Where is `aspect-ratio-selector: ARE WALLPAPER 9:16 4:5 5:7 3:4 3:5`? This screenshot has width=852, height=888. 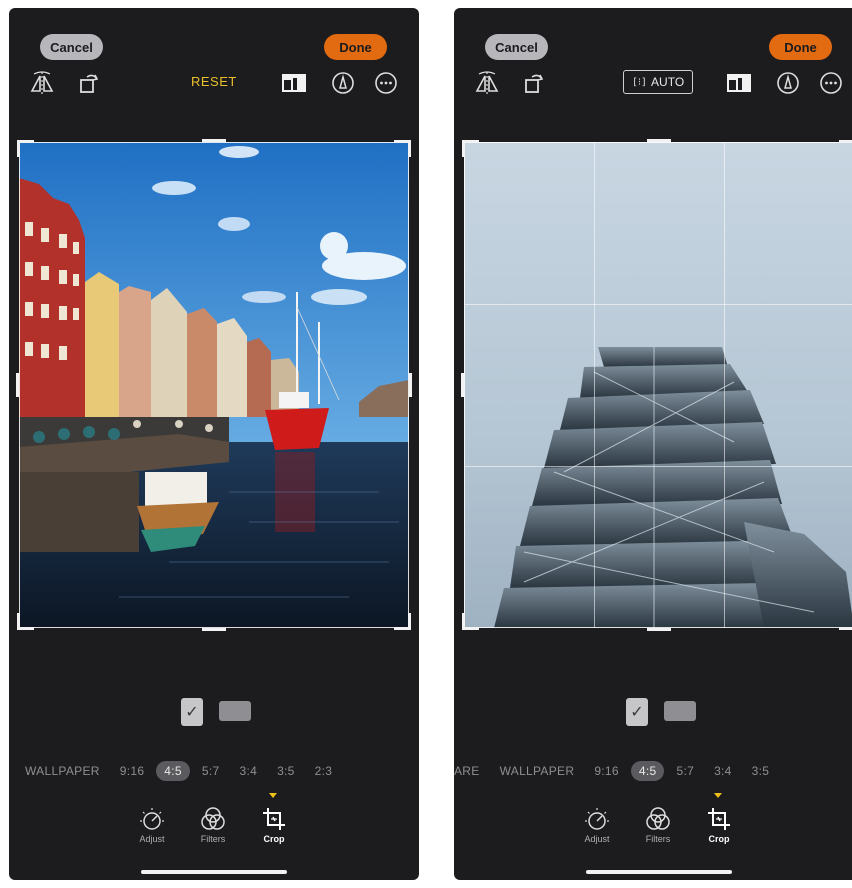
aspect-ratio-selector: ARE WALLPAPER 9:16 4:5 5:7 3:4 3:5 is located at coordinates (653, 771).